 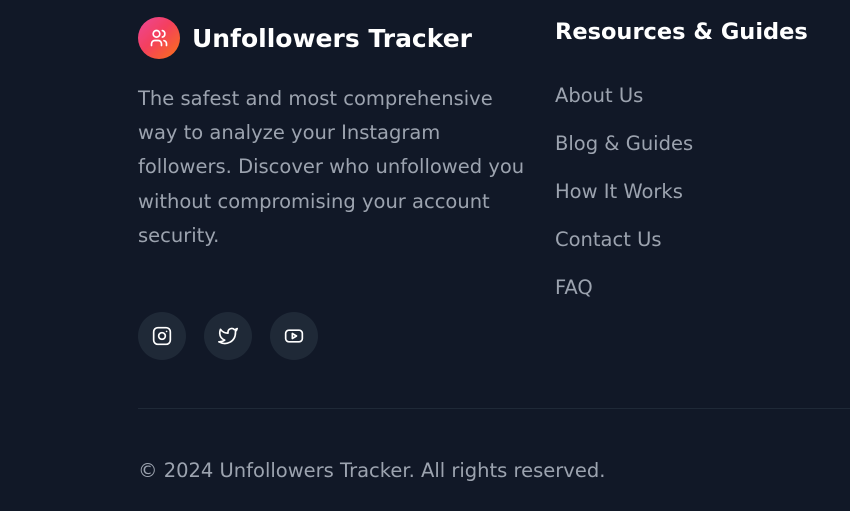 I want to click on brand-logo, so click(x=159, y=38).